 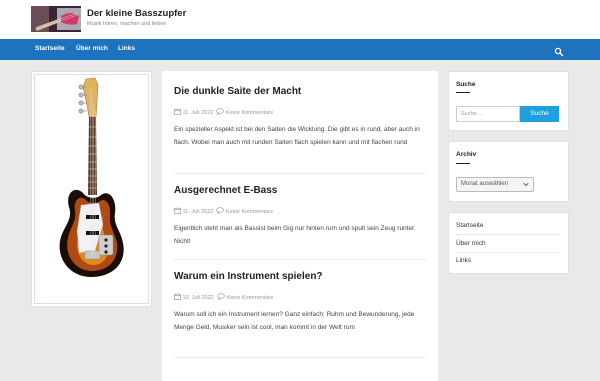 I want to click on sidebar-link-links: Links, so click(x=463, y=260).